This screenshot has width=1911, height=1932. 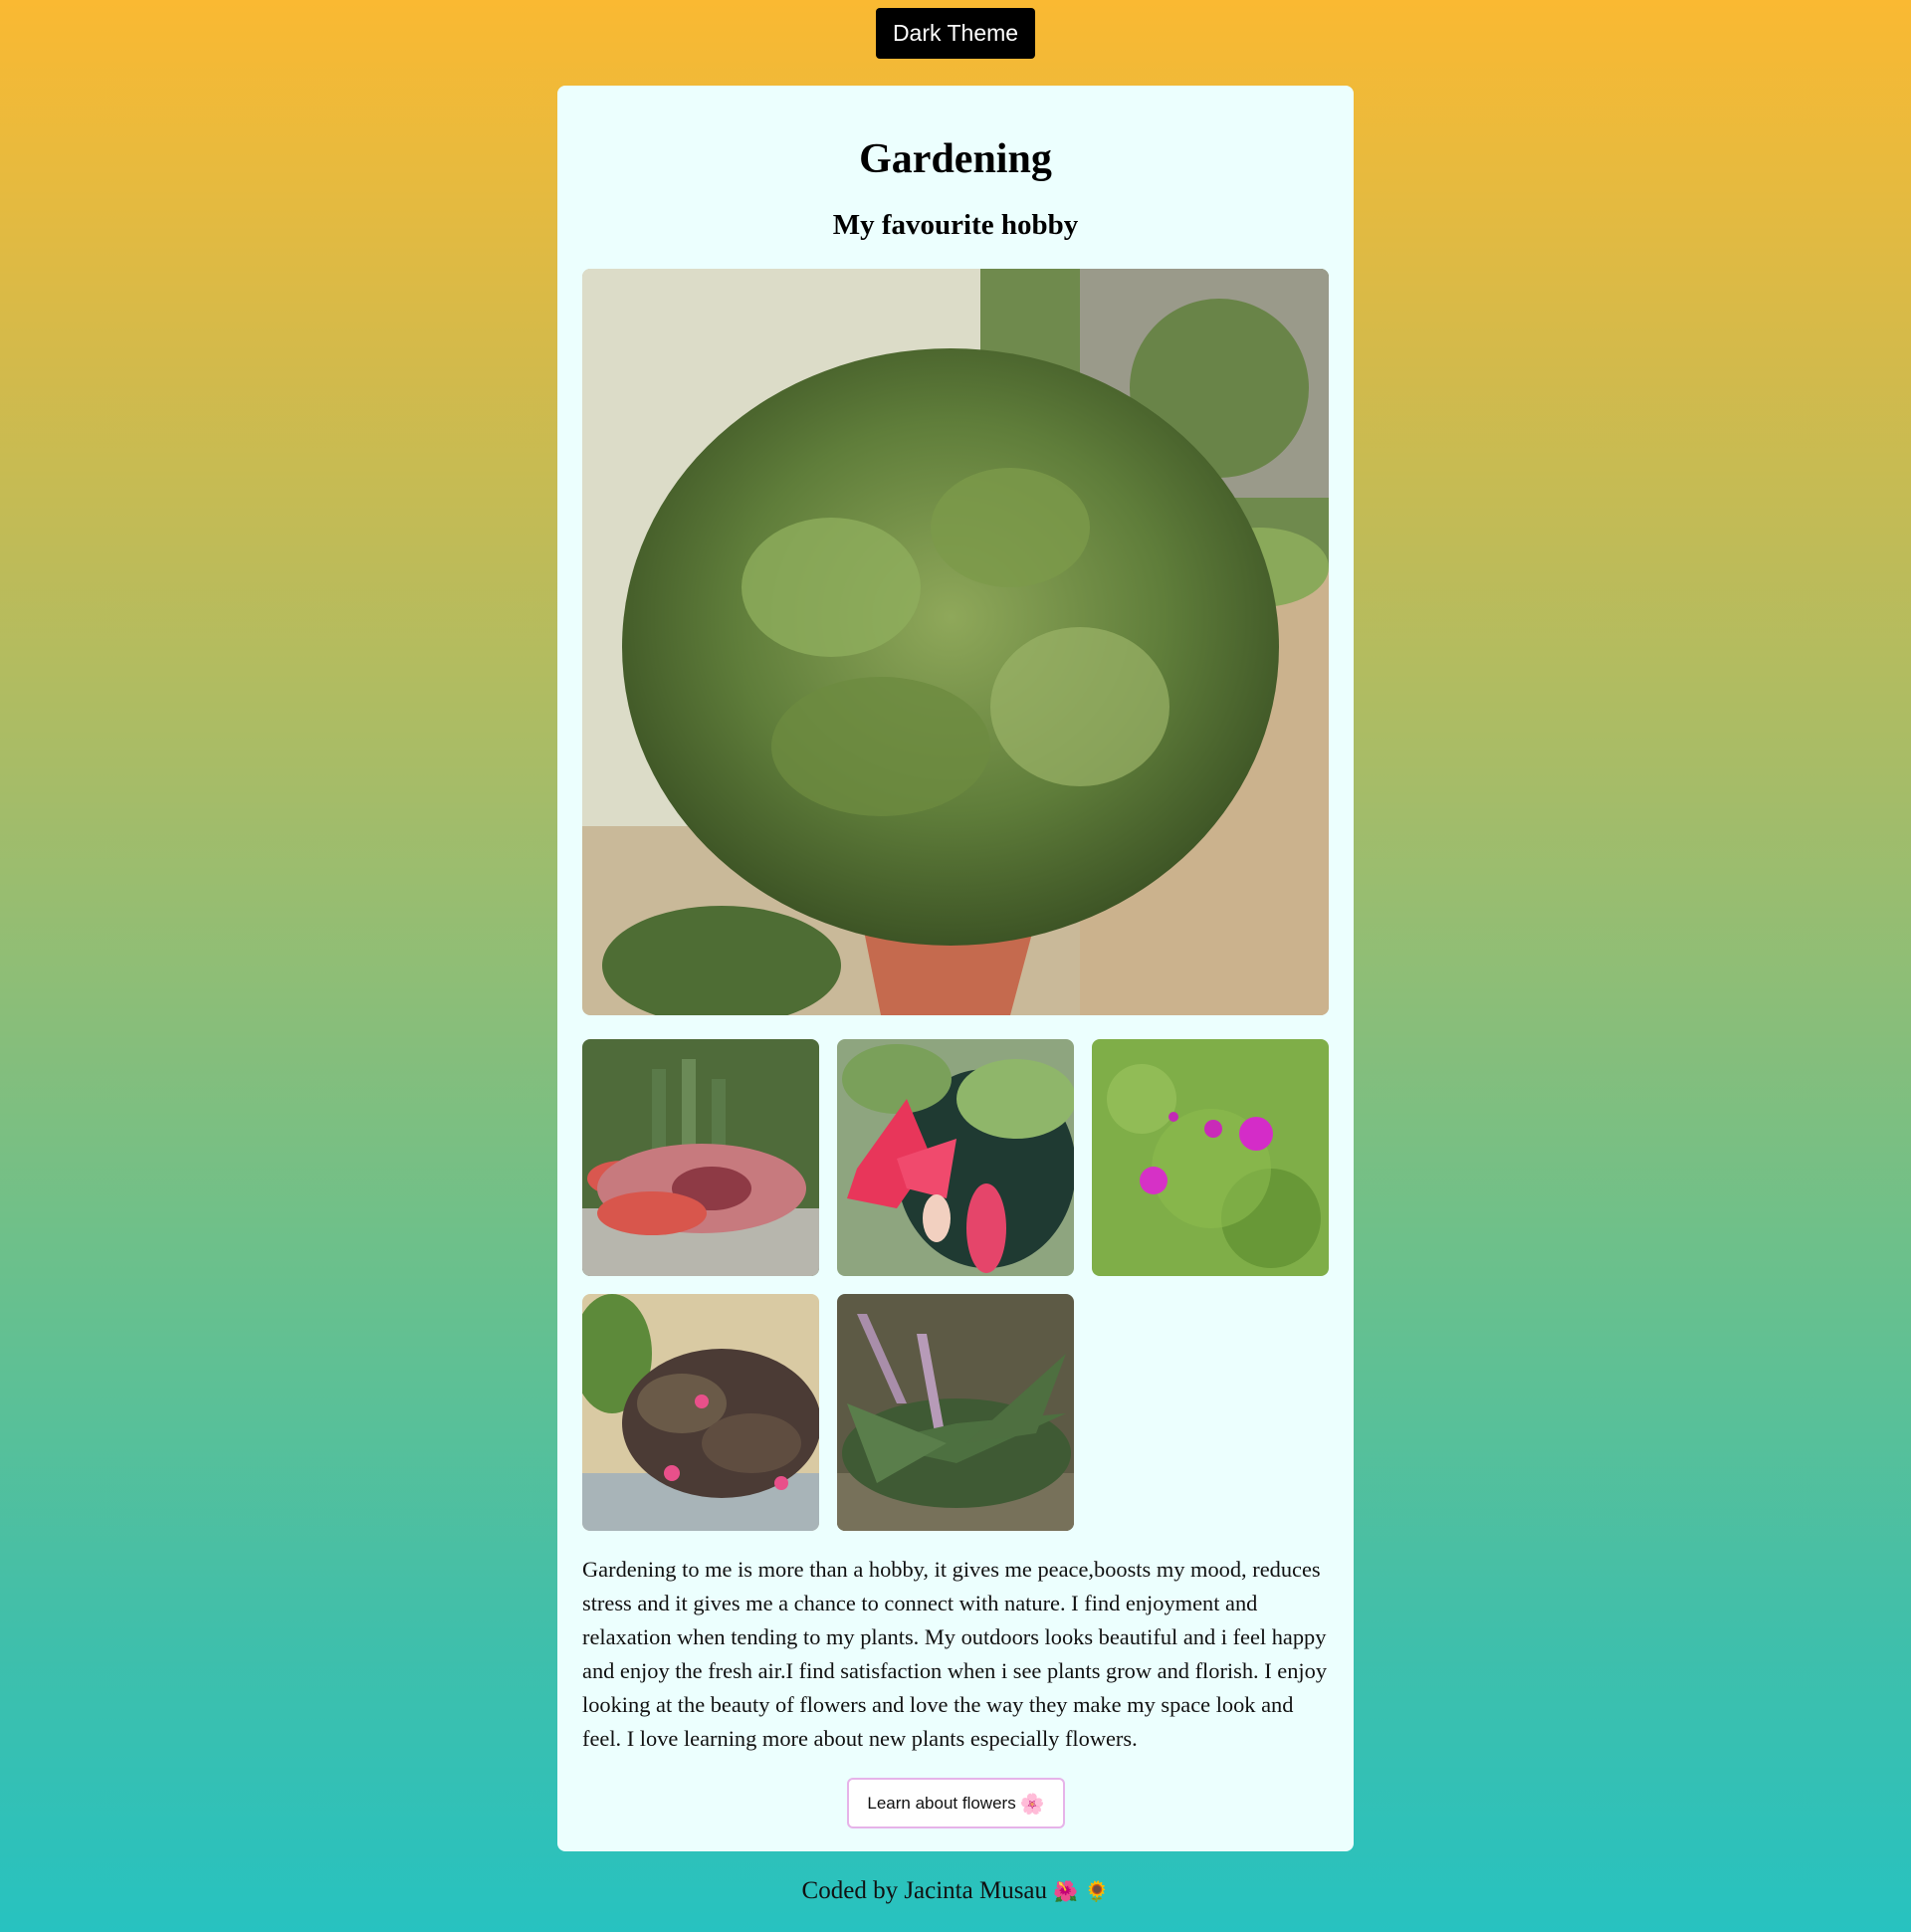 I want to click on purslane-flowers-photo, so click(x=1210, y=1157).